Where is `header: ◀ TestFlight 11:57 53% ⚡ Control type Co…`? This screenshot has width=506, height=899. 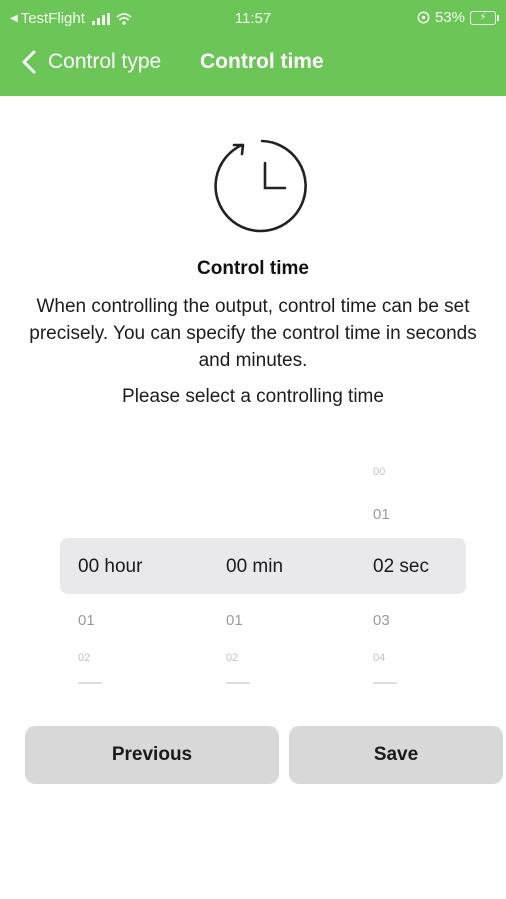
header: ◀ TestFlight 11:57 53% ⚡ Control type Co… is located at coordinates (253, 48).